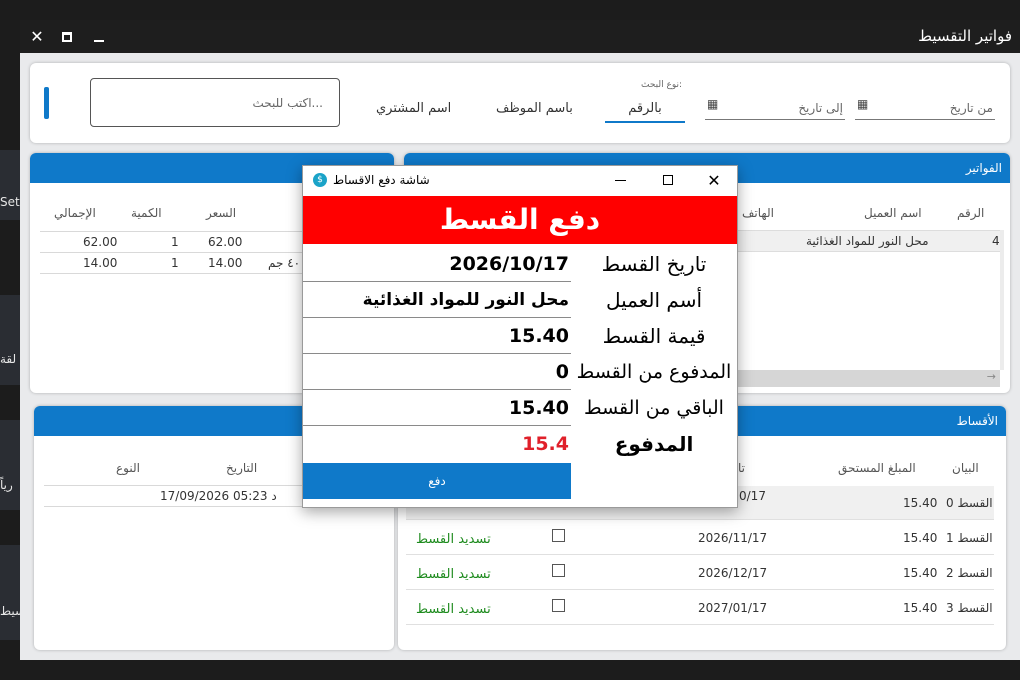 This screenshot has width=1020, height=680. I want to click on dialog-close-button: ✕, so click(714, 181).